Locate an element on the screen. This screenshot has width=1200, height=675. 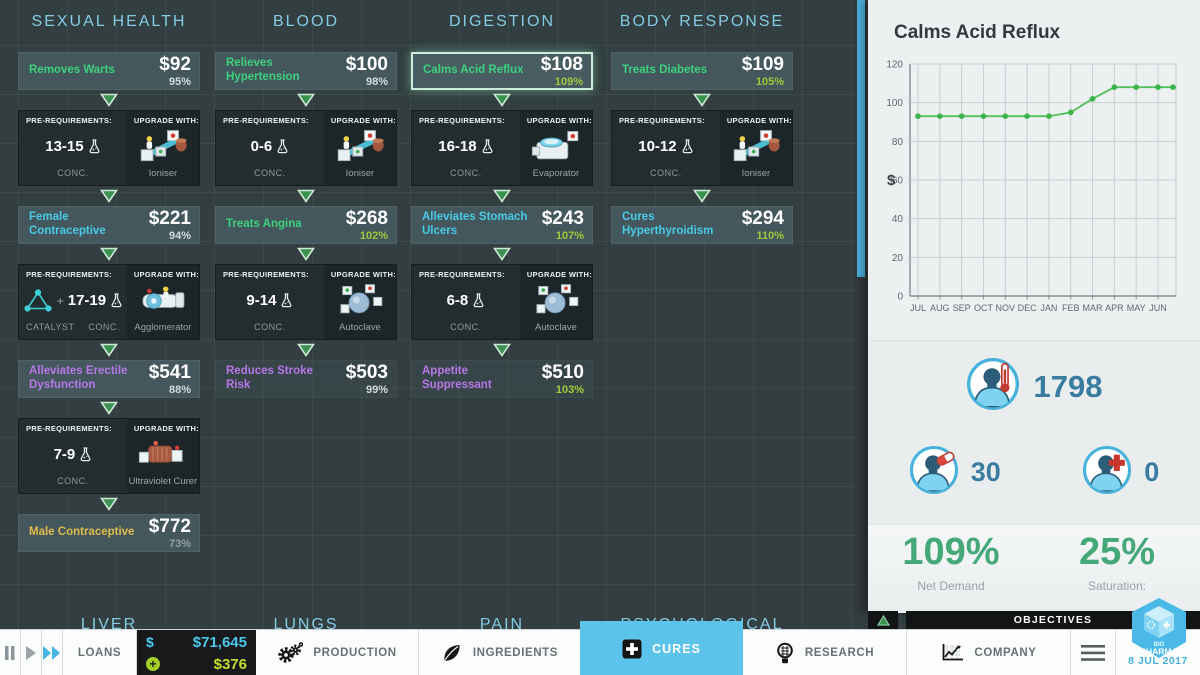
upgrade-with: UPGRADE WITH: Evaporator is located at coordinates (555, 148).